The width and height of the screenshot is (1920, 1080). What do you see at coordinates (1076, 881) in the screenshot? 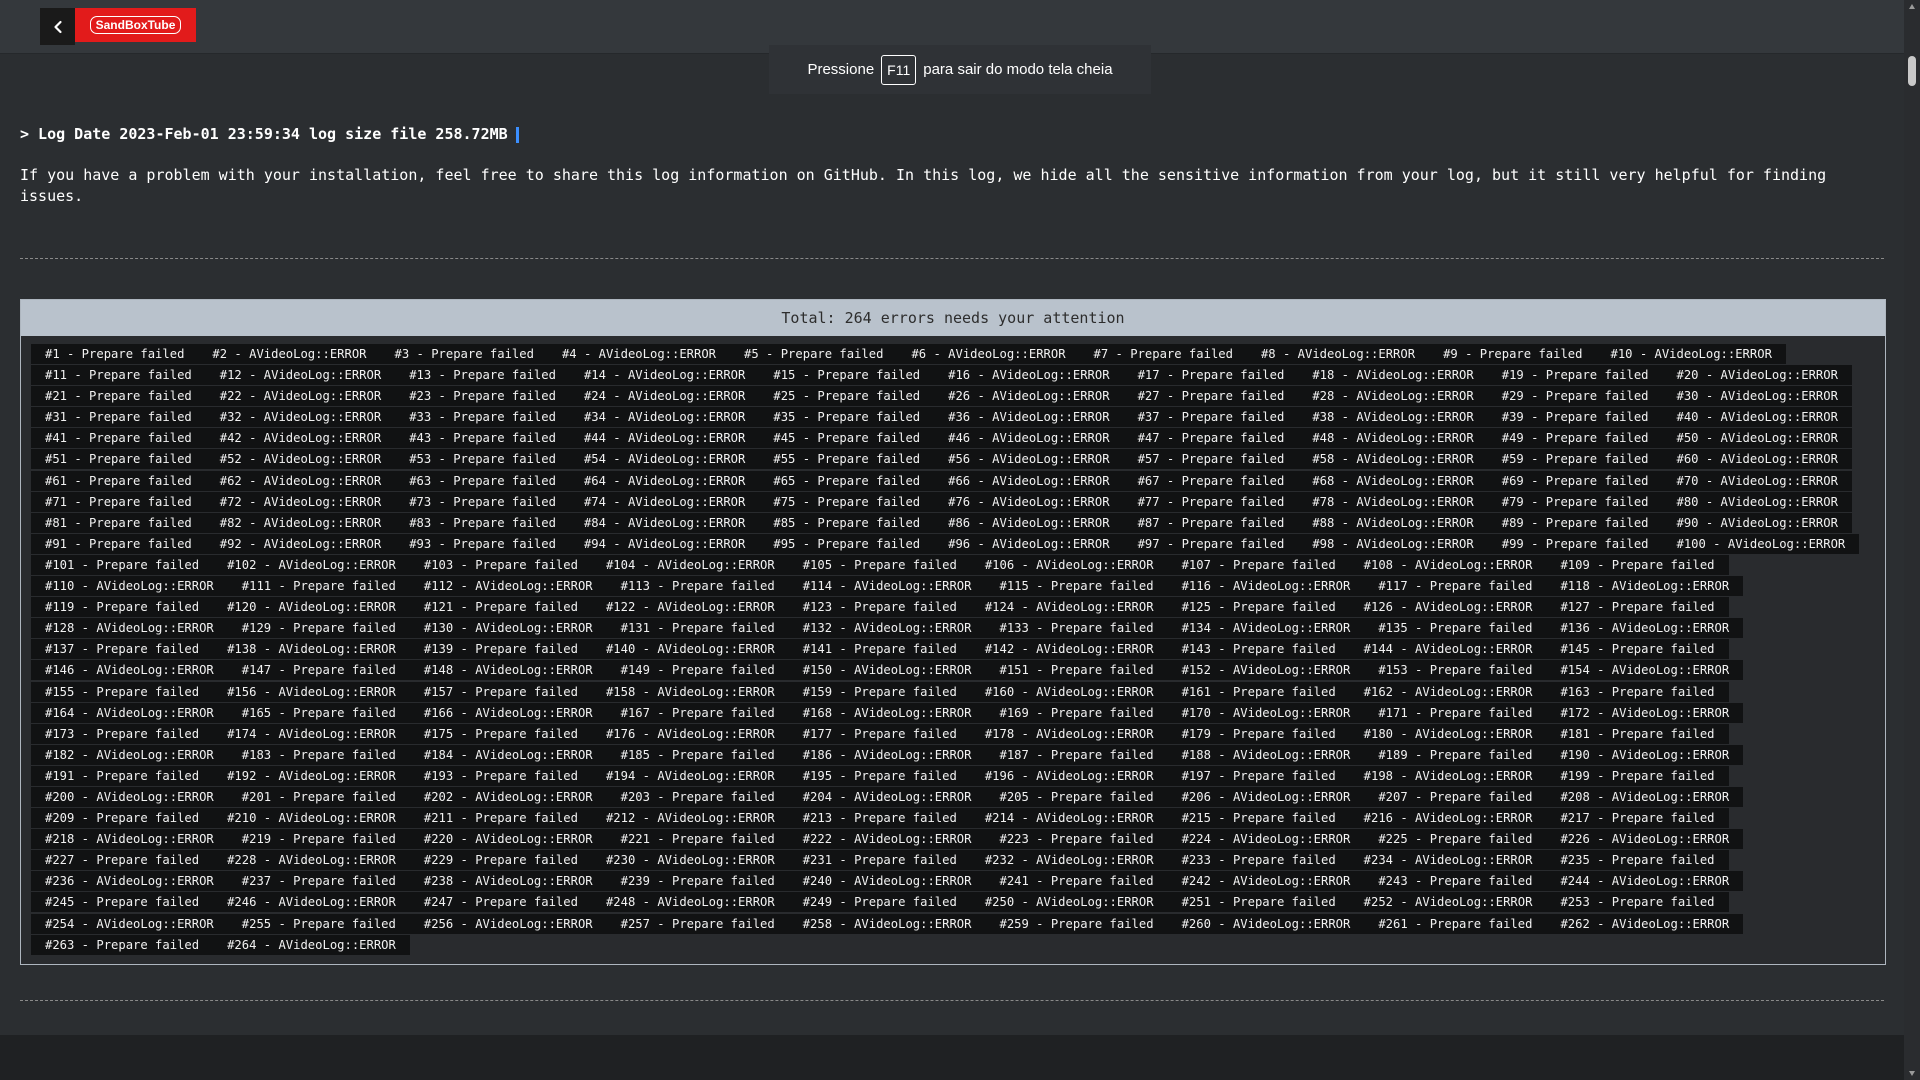
I see `error-entry: #241 - Prepare failed` at bounding box center [1076, 881].